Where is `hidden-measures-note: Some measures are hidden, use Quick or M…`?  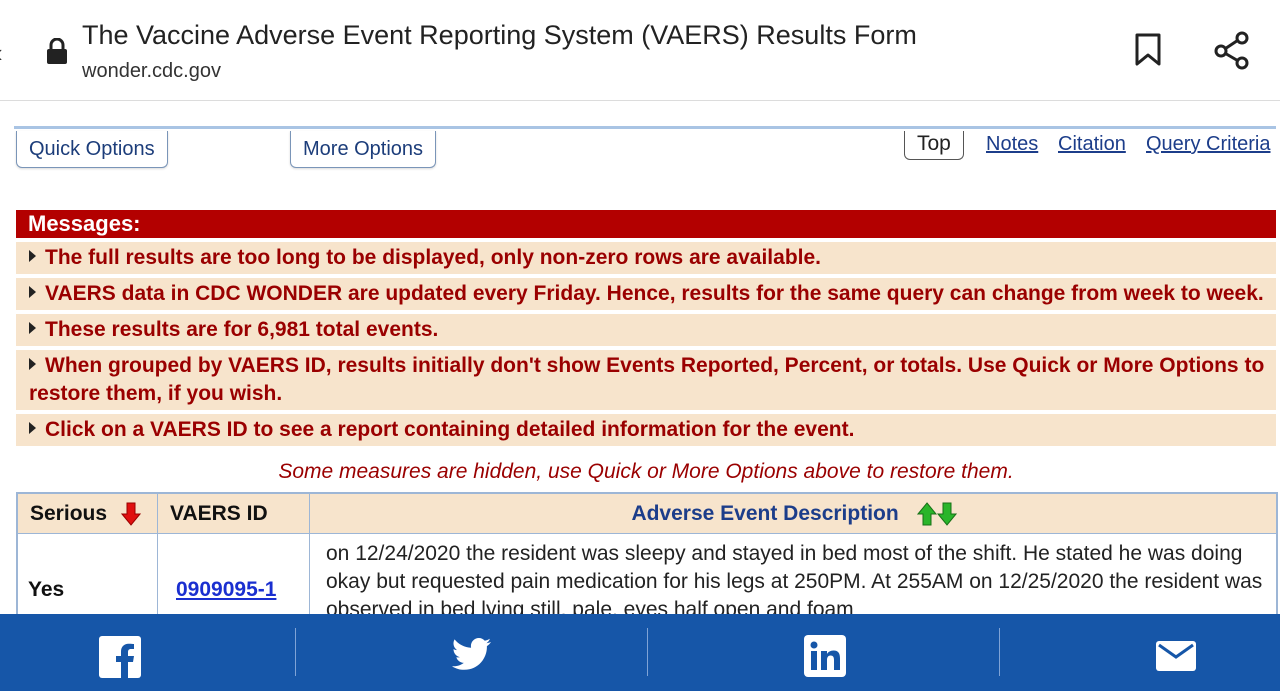 hidden-measures-note: Some measures are hidden, use Quick or M… is located at coordinates (646, 471).